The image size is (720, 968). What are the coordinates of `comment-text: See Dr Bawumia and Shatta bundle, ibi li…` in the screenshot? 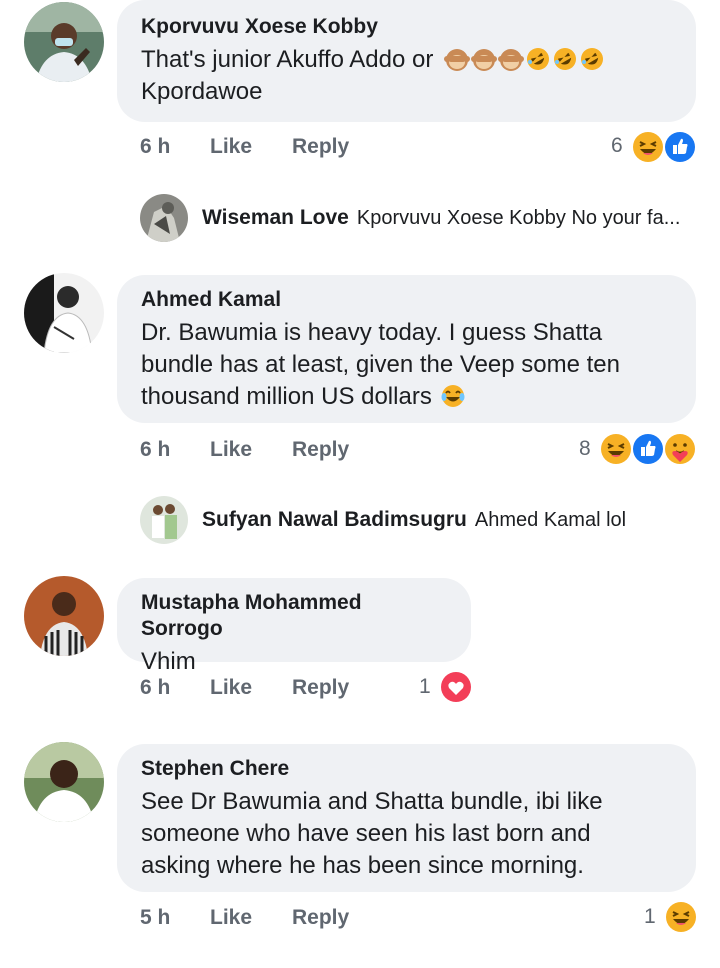 It's located at (372, 833).